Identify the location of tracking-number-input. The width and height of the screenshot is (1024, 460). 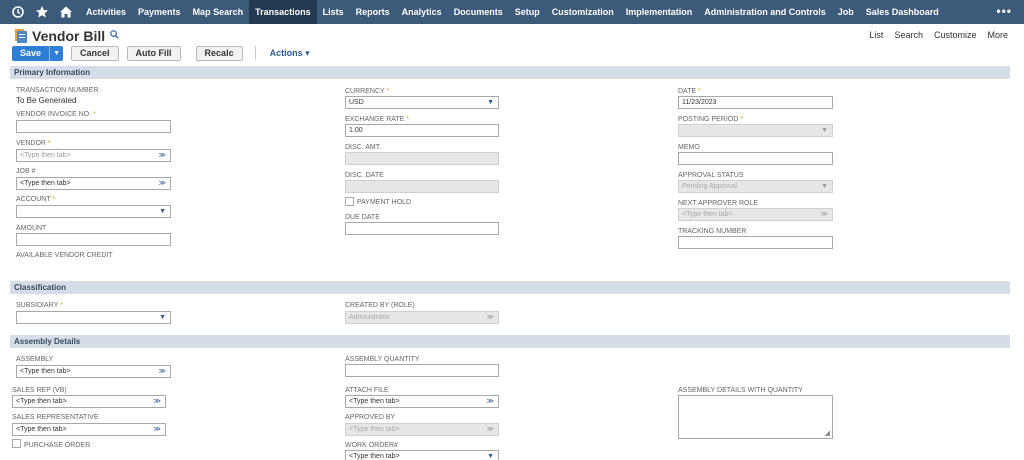
(755, 242).